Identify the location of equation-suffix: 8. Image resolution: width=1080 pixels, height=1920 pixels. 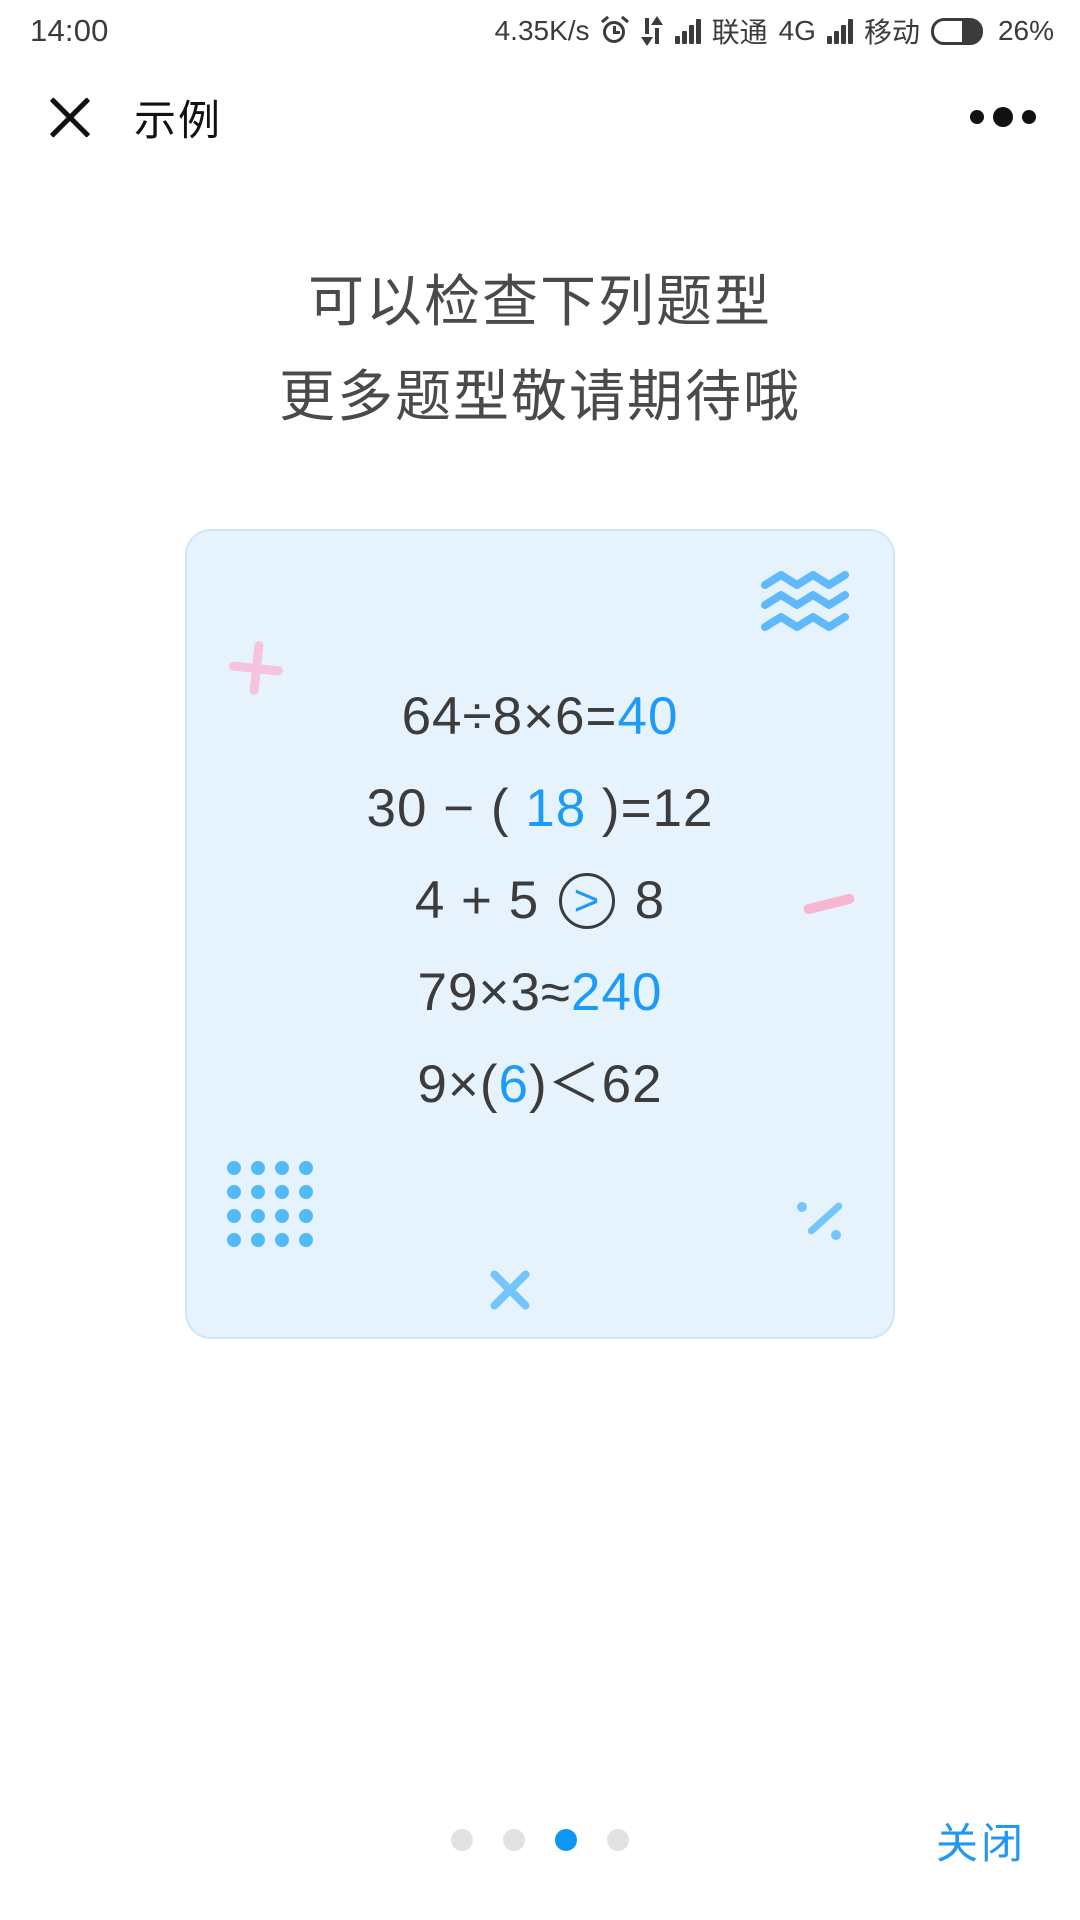
(642, 900).